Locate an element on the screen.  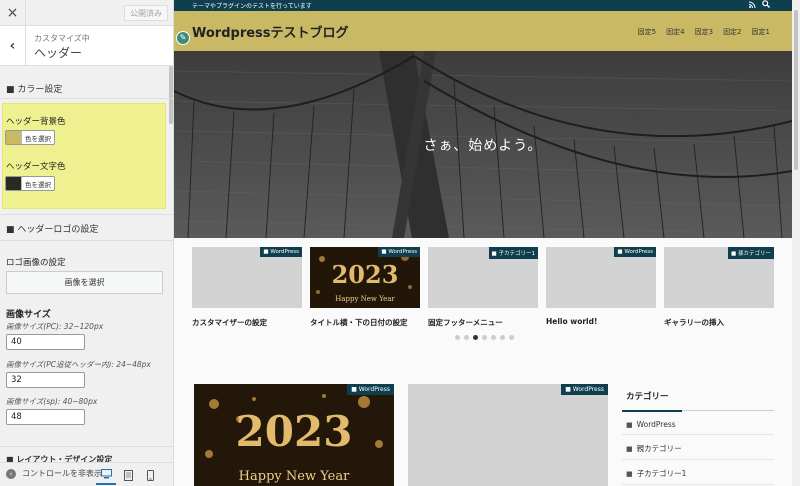
category-item: ■ WordPress is located at coordinates (698, 423).